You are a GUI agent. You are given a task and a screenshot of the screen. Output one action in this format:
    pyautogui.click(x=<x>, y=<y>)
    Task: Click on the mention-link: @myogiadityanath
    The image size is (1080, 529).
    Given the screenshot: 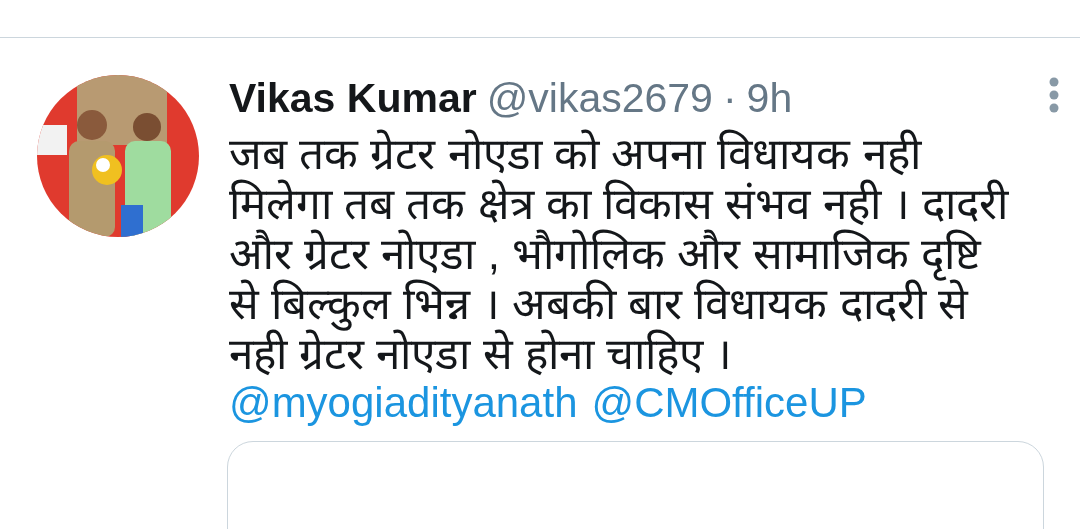 What is the action you would take?
    pyautogui.click(x=403, y=403)
    